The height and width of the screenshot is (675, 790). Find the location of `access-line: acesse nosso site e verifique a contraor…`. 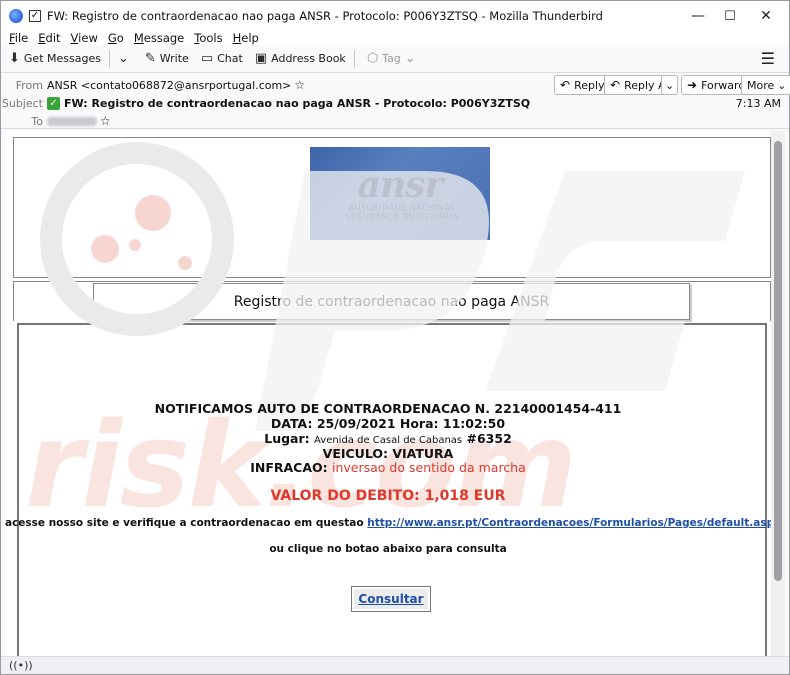

access-line: acesse nosso site e verifique a contraor… is located at coordinates (393, 523).